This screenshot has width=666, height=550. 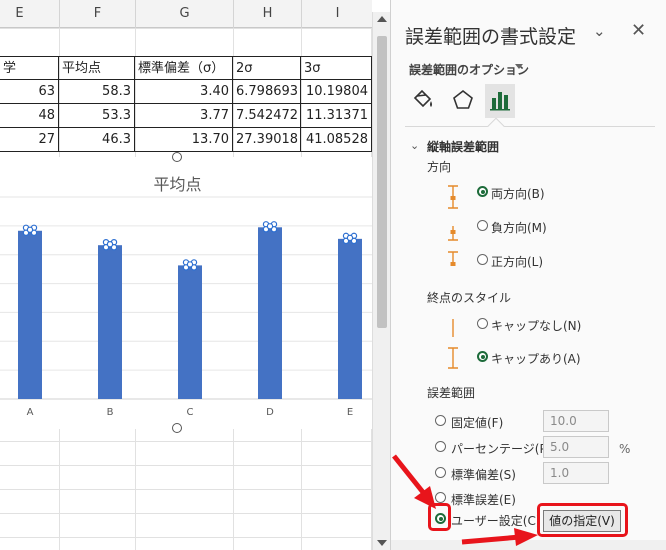 I want to click on radio-label-fixed-value: 固定値(F), so click(x=477, y=422).